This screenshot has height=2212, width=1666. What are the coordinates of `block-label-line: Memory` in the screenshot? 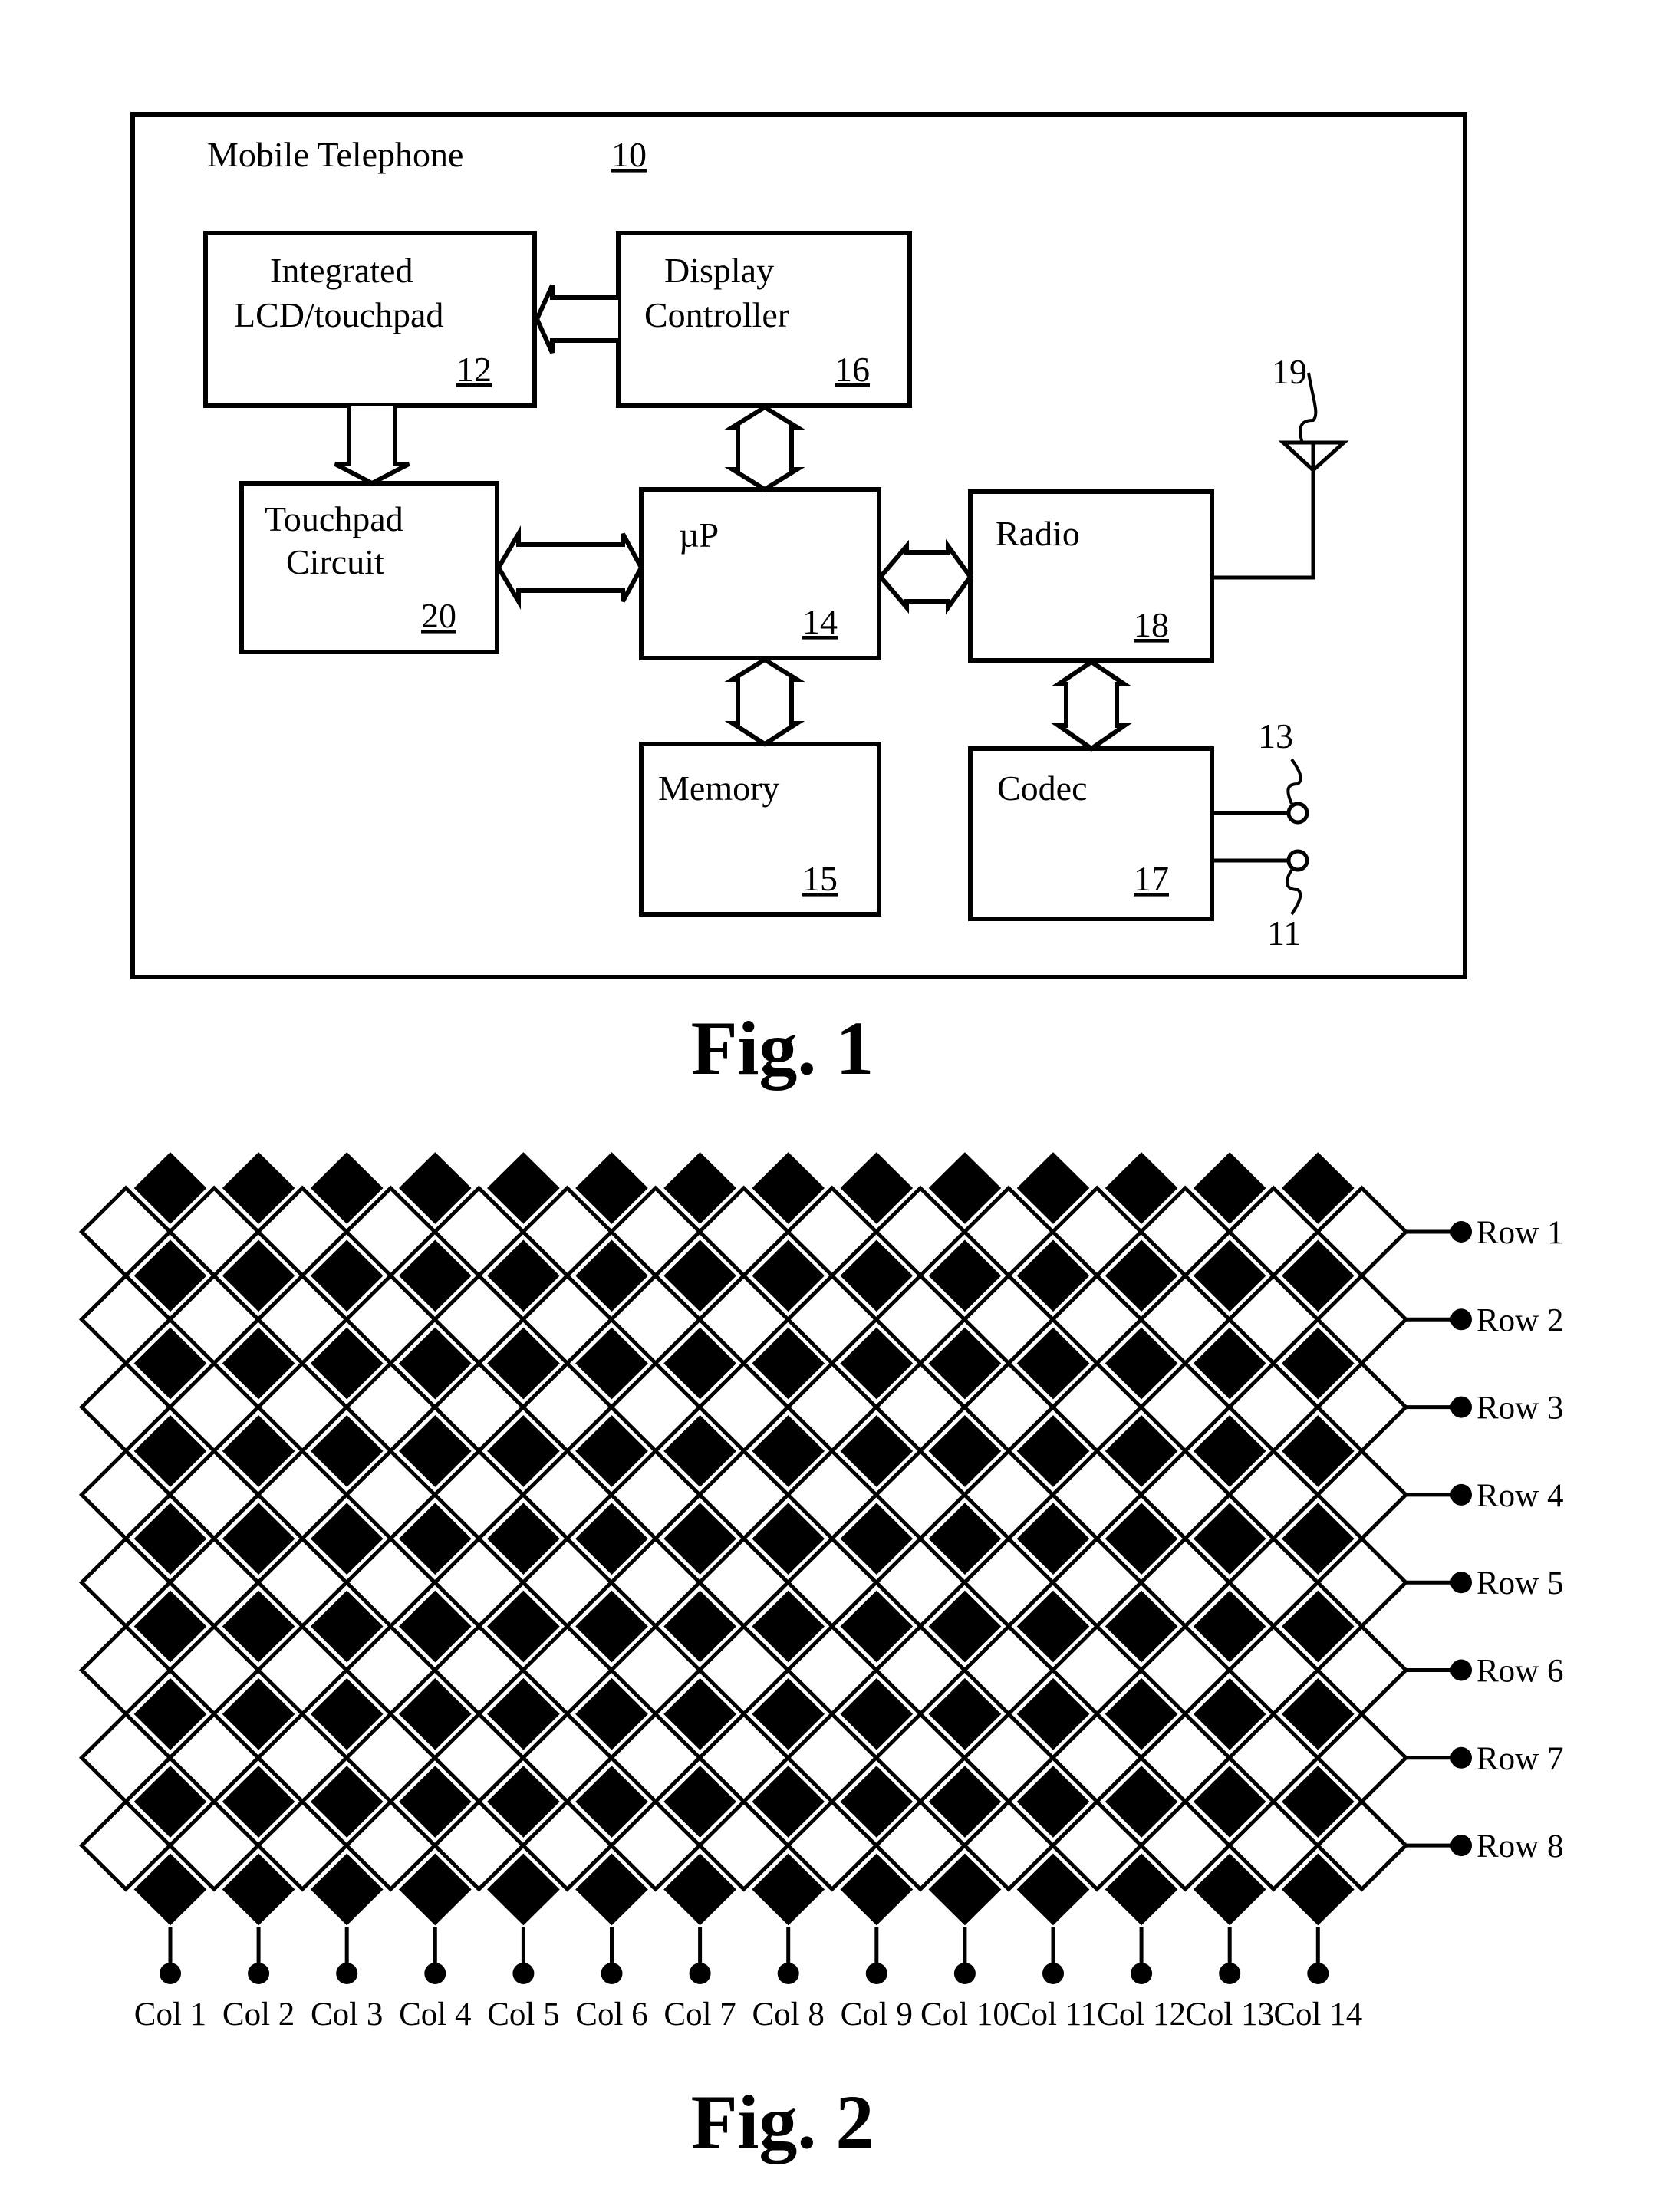 It's located at (718, 789).